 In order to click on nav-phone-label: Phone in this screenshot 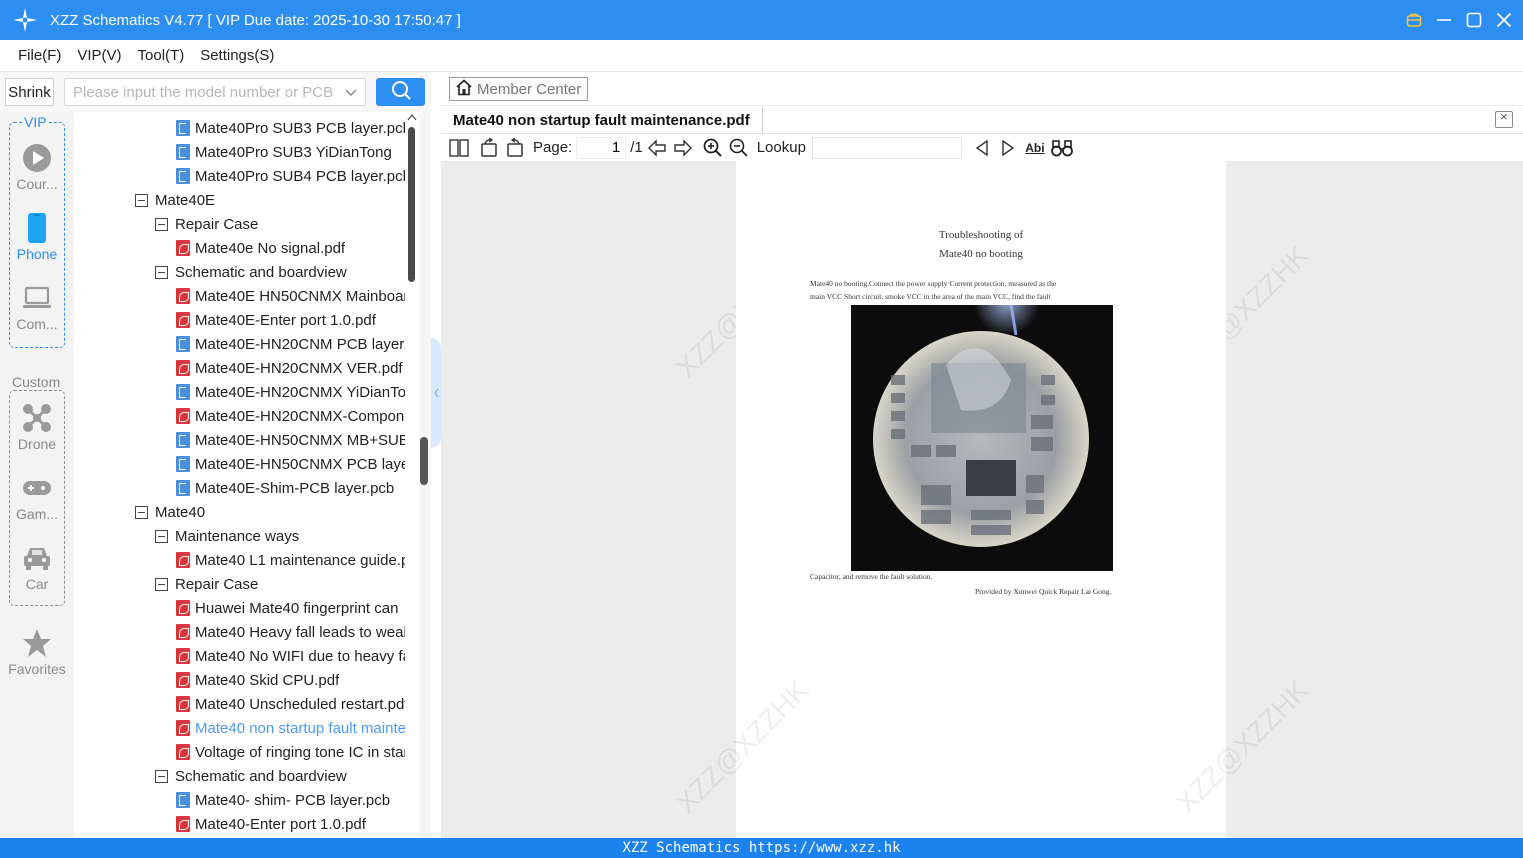, I will do `click(37, 254)`.